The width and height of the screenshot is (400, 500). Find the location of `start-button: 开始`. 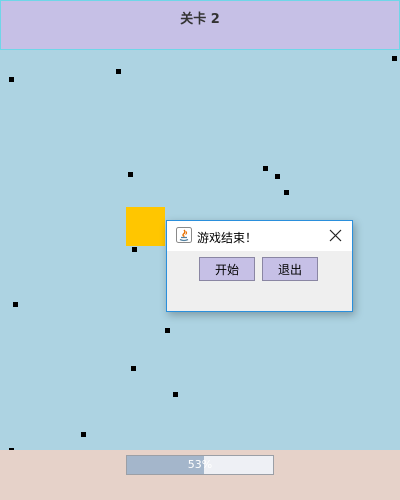

start-button: 开始 is located at coordinates (227, 269).